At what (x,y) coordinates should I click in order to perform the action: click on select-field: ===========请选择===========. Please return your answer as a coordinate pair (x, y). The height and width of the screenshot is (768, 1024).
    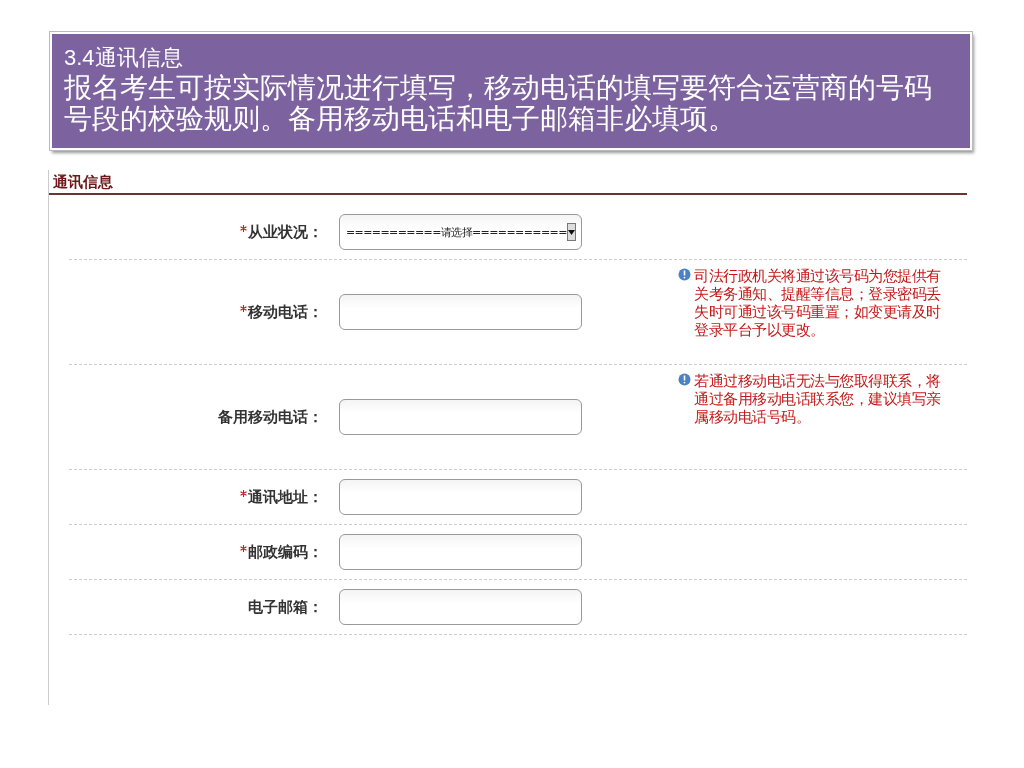
    Looking at the image, I should click on (460, 232).